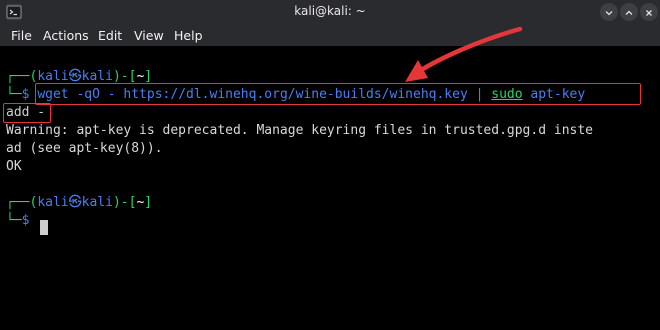  What do you see at coordinates (21, 35) in the screenshot?
I see `menu-file: File` at bounding box center [21, 35].